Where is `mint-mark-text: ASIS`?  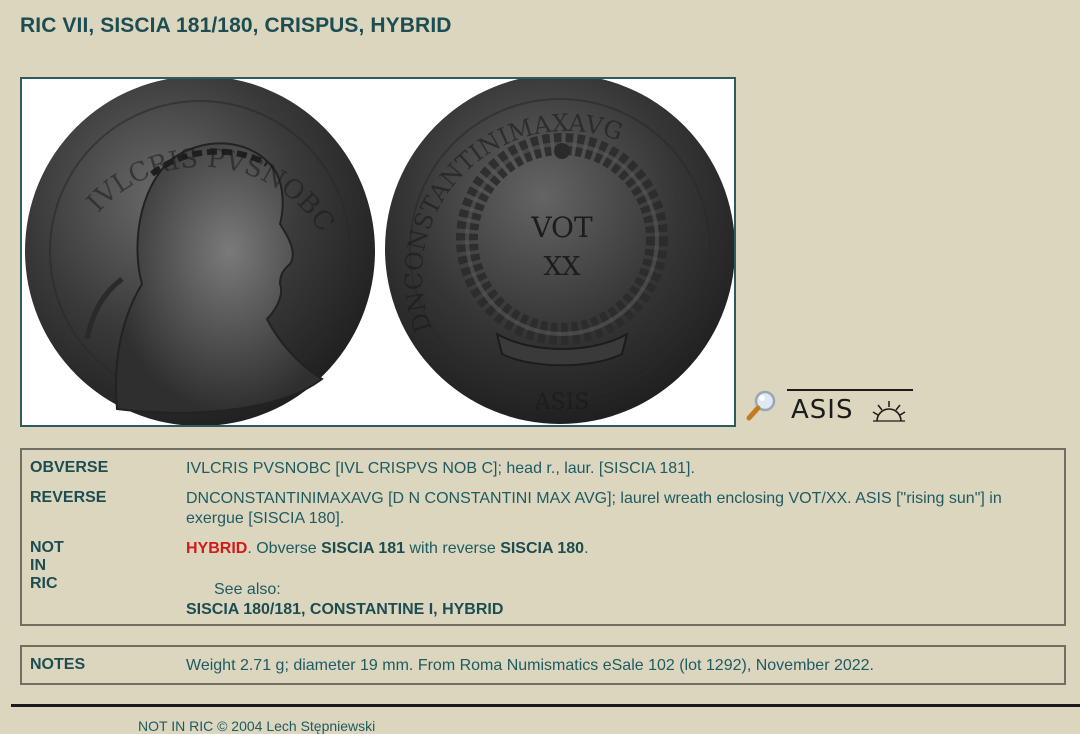
mint-mark-text: ASIS is located at coordinates (822, 410).